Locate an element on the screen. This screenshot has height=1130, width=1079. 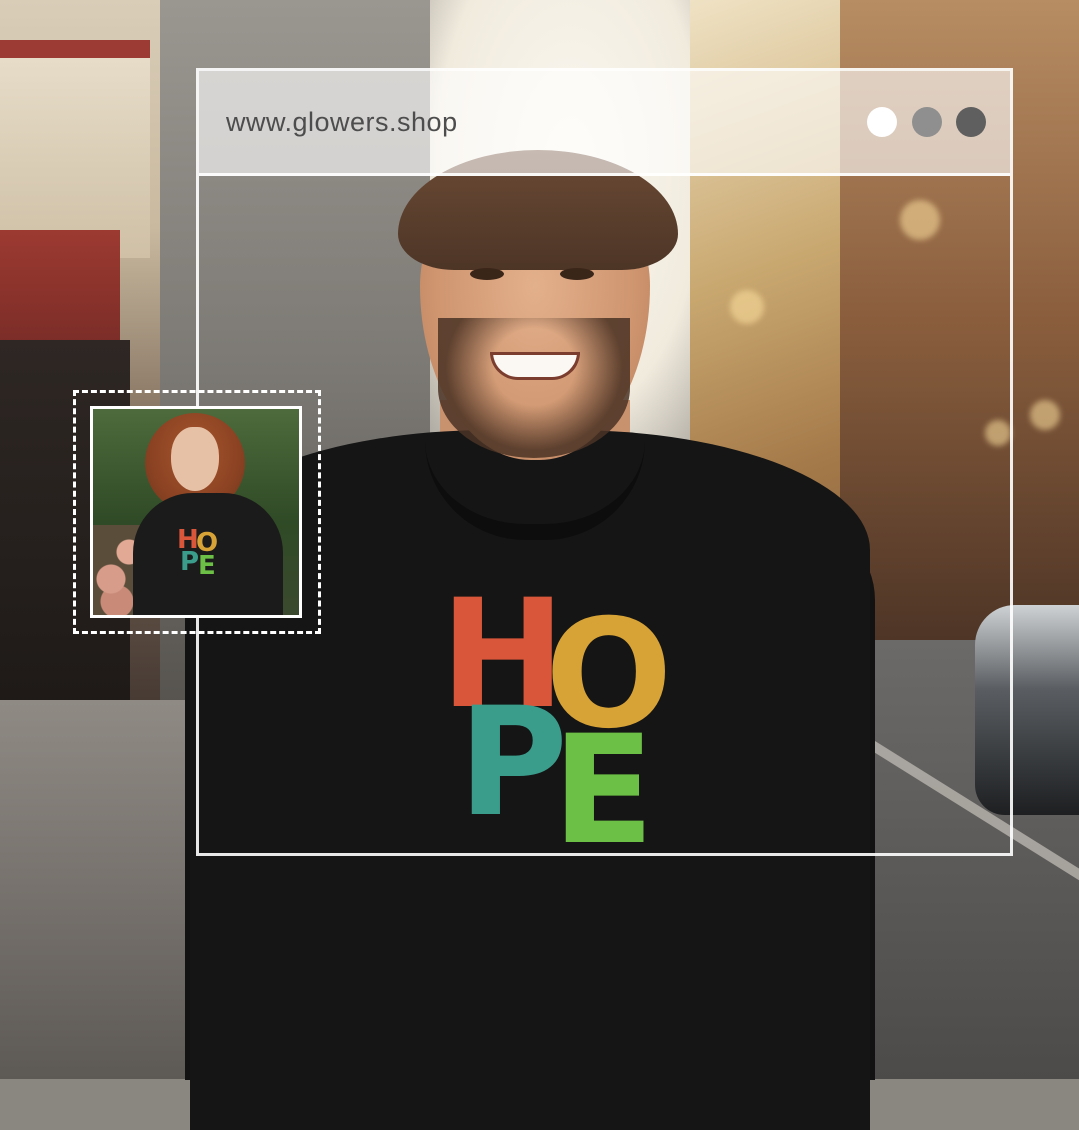
browser-address-bar: www.glowers.shop is located at coordinates (604, 123).